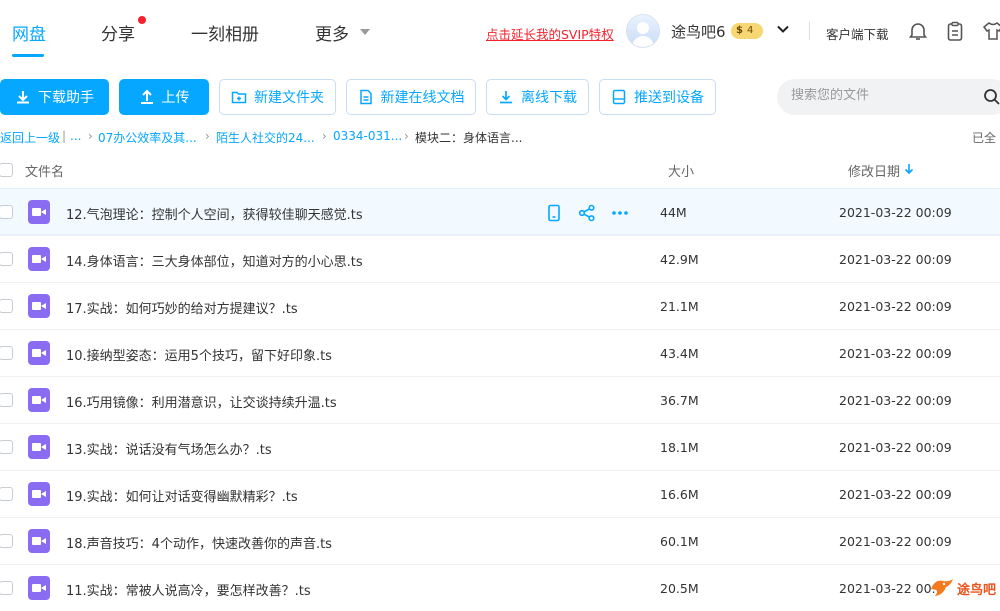 The image size is (1000, 611). What do you see at coordinates (44, 170) in the screenshot?
I see `column-name-header: 文件名` at bounding box center [44, 170].